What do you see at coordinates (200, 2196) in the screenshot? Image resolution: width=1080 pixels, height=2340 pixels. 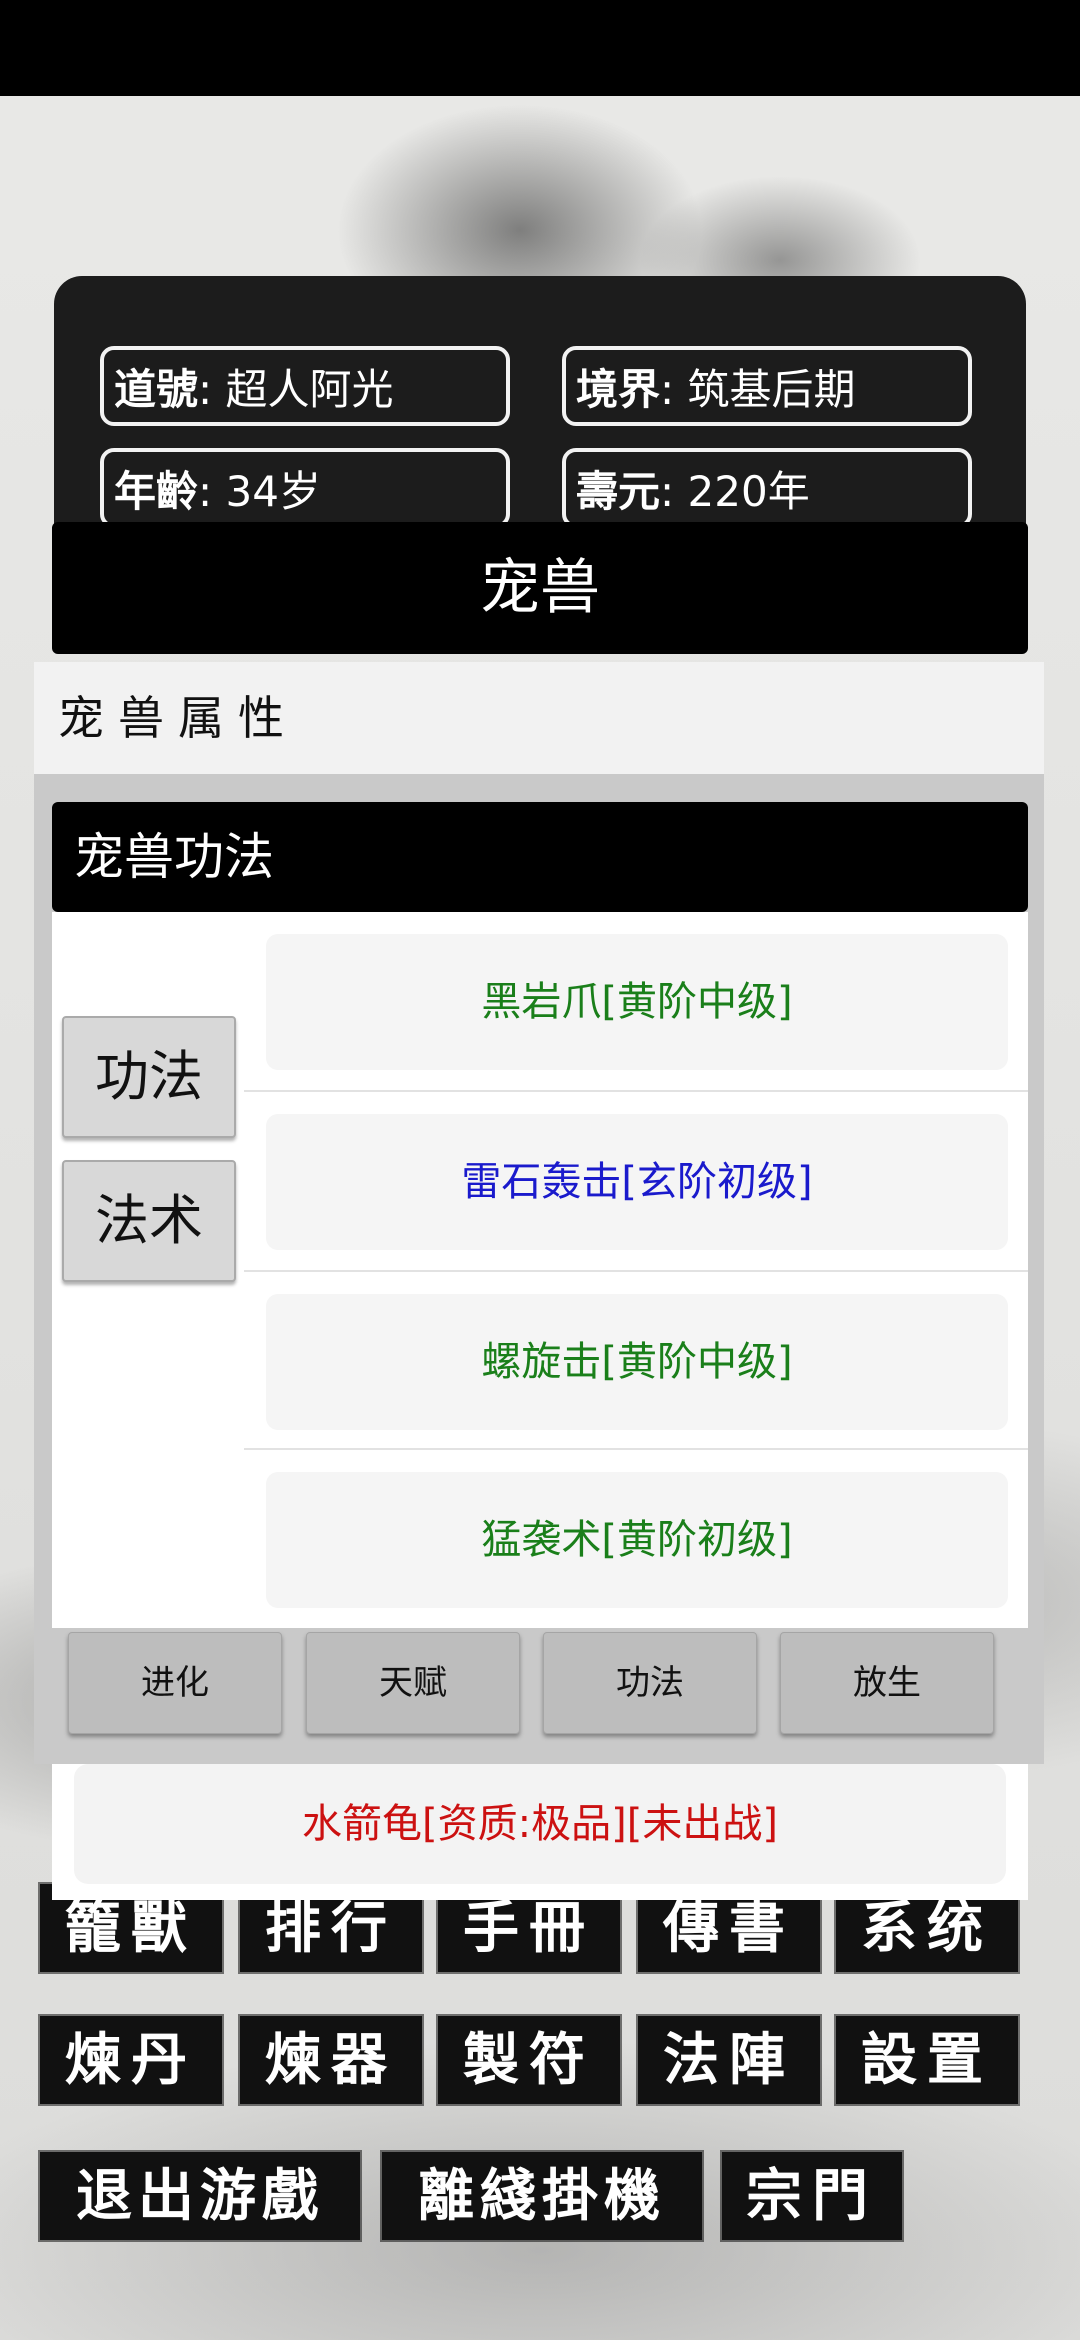 I see `menu-exit-button: 退出游戲` at bounding box center [200, 2196].